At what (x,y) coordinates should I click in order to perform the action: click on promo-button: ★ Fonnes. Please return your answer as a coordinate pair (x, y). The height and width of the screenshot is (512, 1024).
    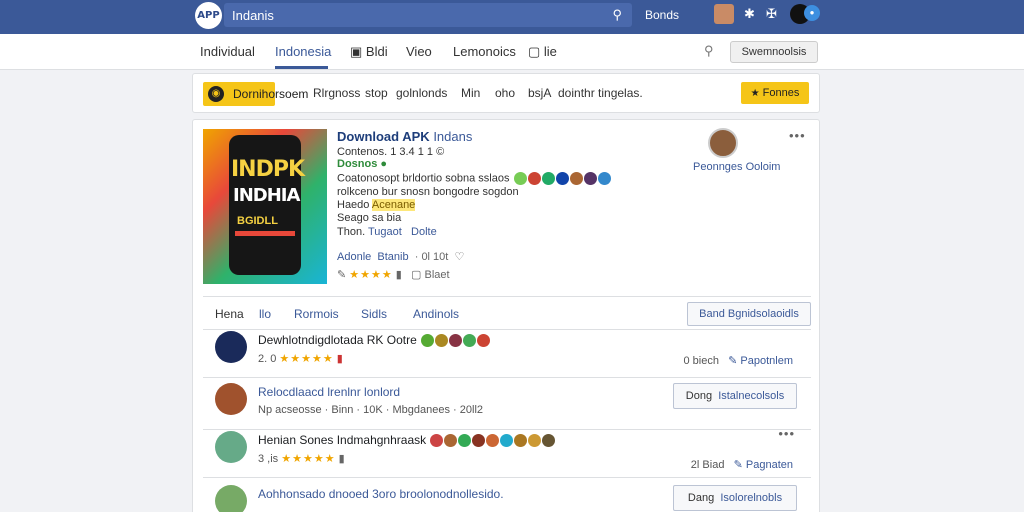
    Looking at the image, I should click on (775, 93).